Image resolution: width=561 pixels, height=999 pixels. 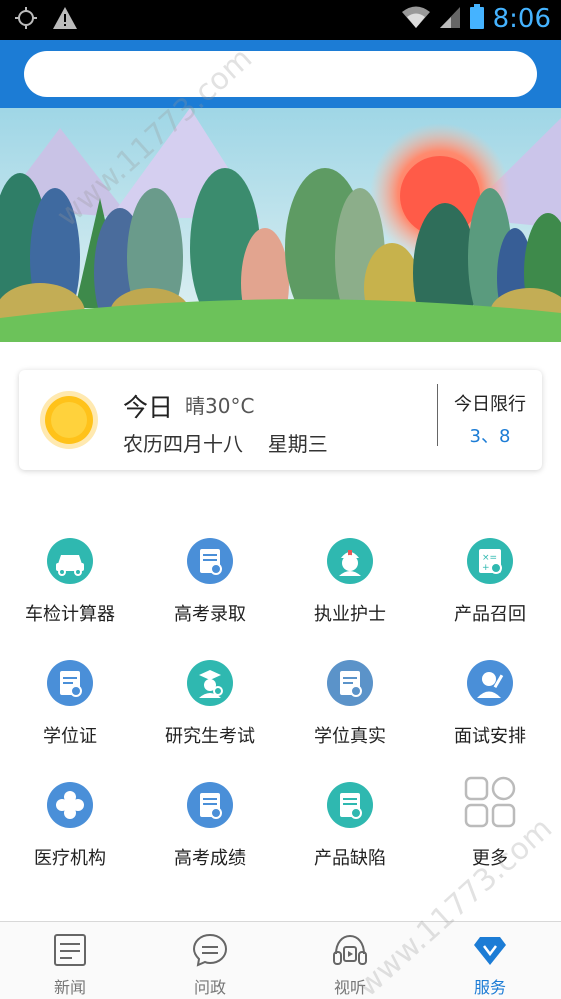 What do you see at coordinates (70, 736) in the screenshot?
I see `service-label: 学位证` at bounding box center [70, 736].